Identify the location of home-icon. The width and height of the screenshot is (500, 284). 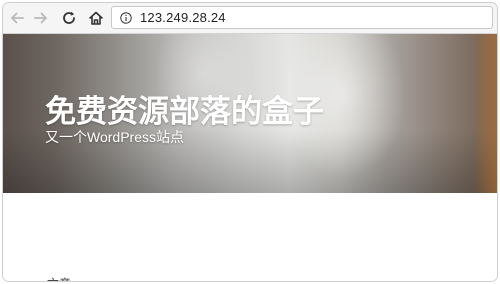
(96, 18).